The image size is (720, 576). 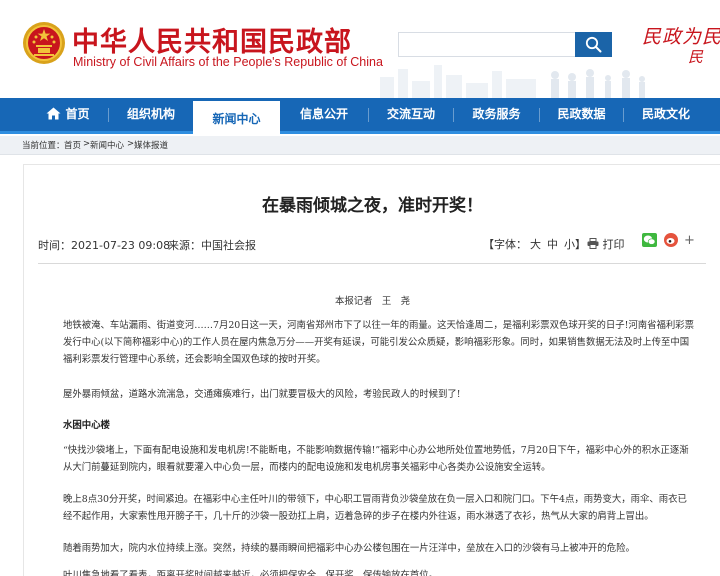 I want to click on print-button: 打印, so click(x=606, y=244).